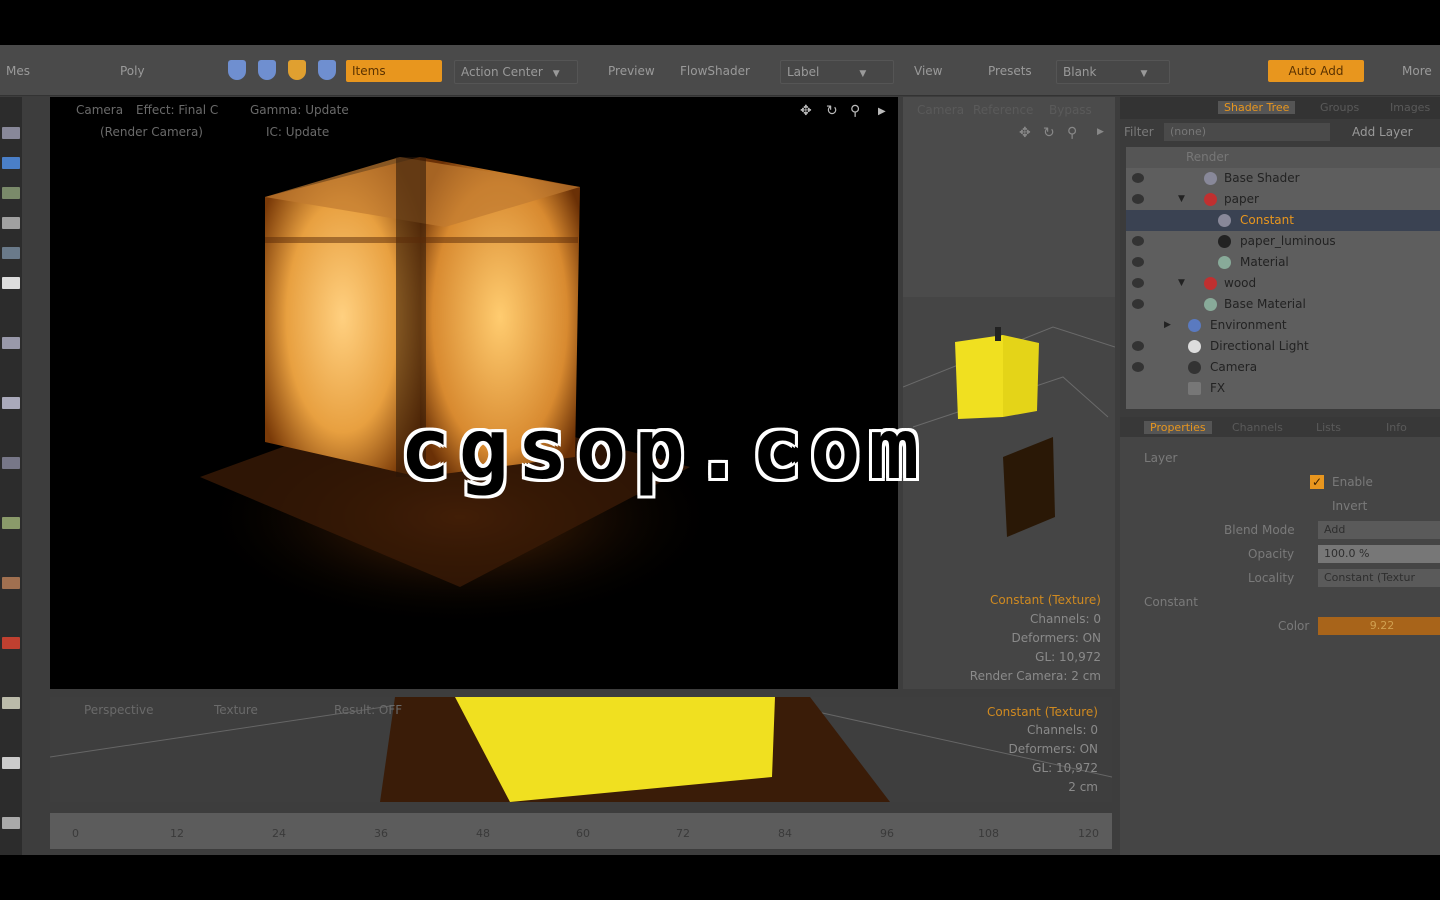  What do you see at coordinates (1283, 199) in the screenshot?
I see `tree-row-paper: ▼ paper` at bounding box center [1283, 199].